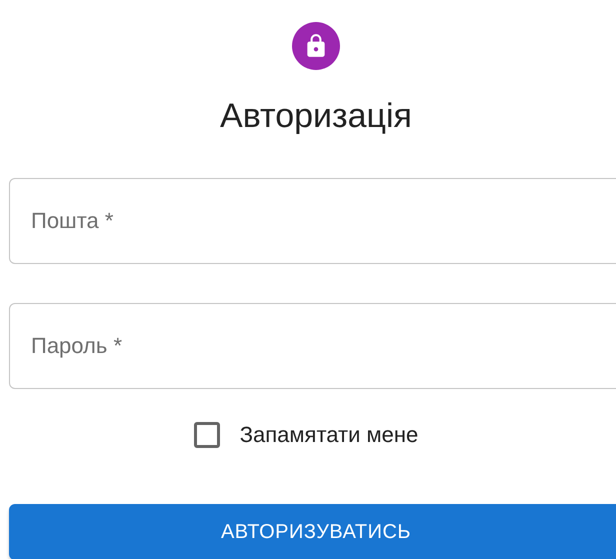 This screenshot has height=559, width=616. Describe the element at coordinates (207, 435) in the screenshot. I see `checkbox` at that location.